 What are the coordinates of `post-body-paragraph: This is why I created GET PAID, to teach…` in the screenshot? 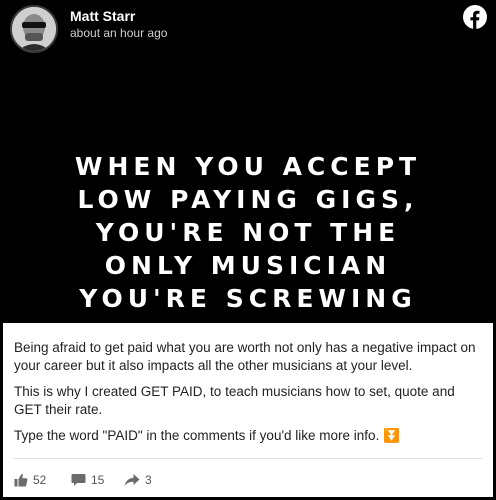 It's located at (234, 400).